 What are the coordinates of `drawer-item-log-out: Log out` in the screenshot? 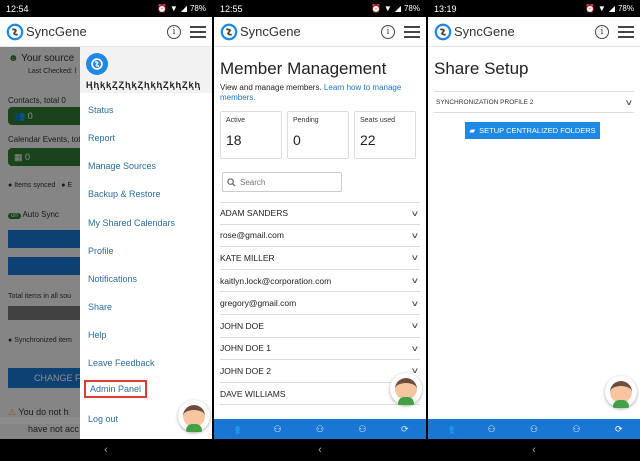 It's located at (103, 419).